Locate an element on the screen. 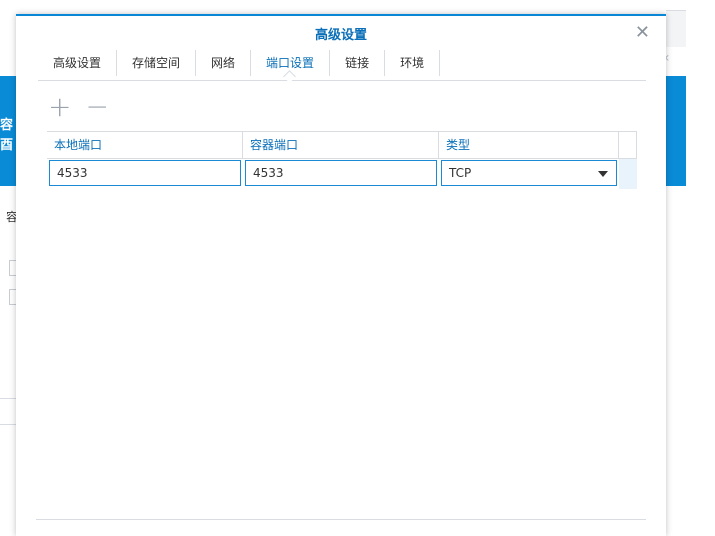 The image size is (715, 536). row-side-cell is located at coordinates (628, 174).